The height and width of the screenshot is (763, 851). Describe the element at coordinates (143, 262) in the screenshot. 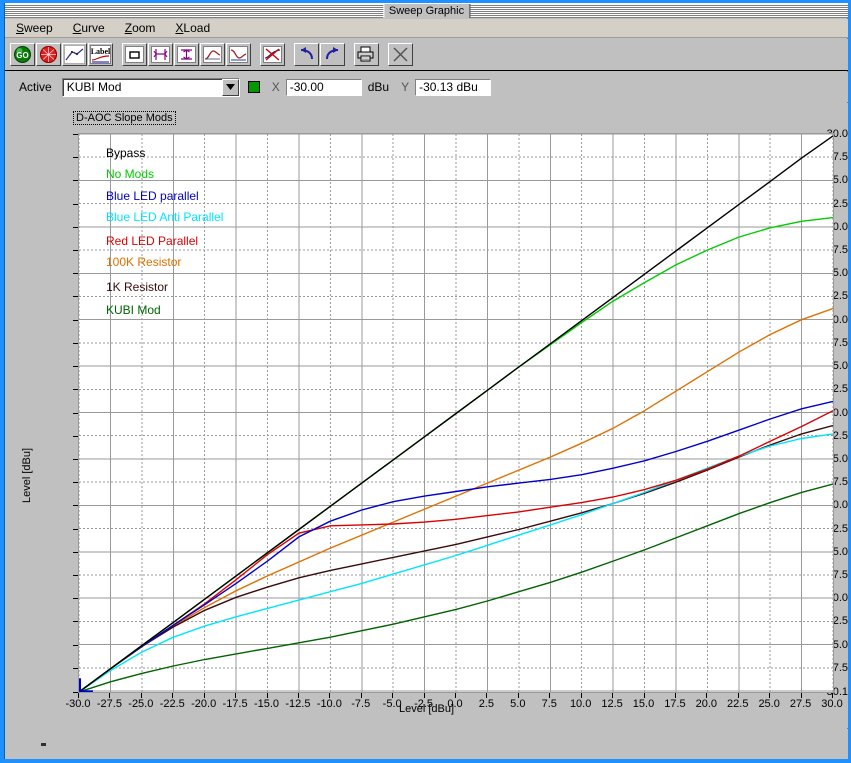

I see `legend-item-5: 100K Resistor` at that location.